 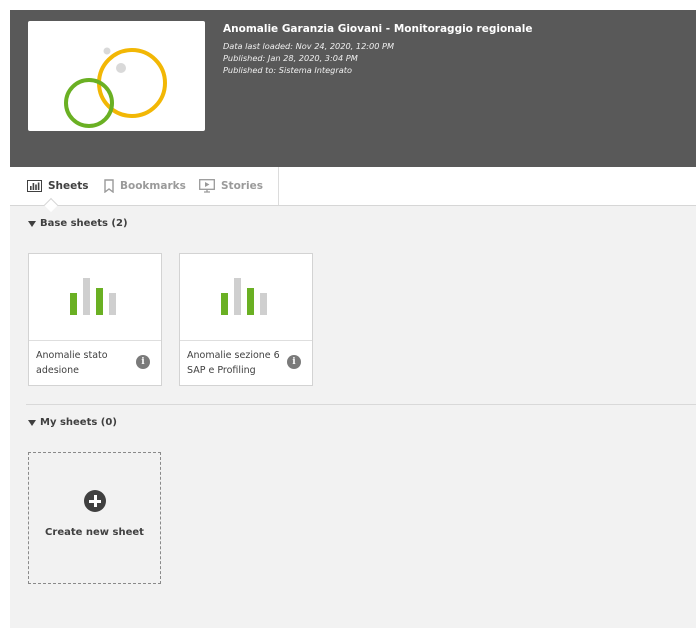 What do you see at coordinates (115, 87) in the screenshot?
I see `app-logo-circles-icon` at bounding box center [115, 87].